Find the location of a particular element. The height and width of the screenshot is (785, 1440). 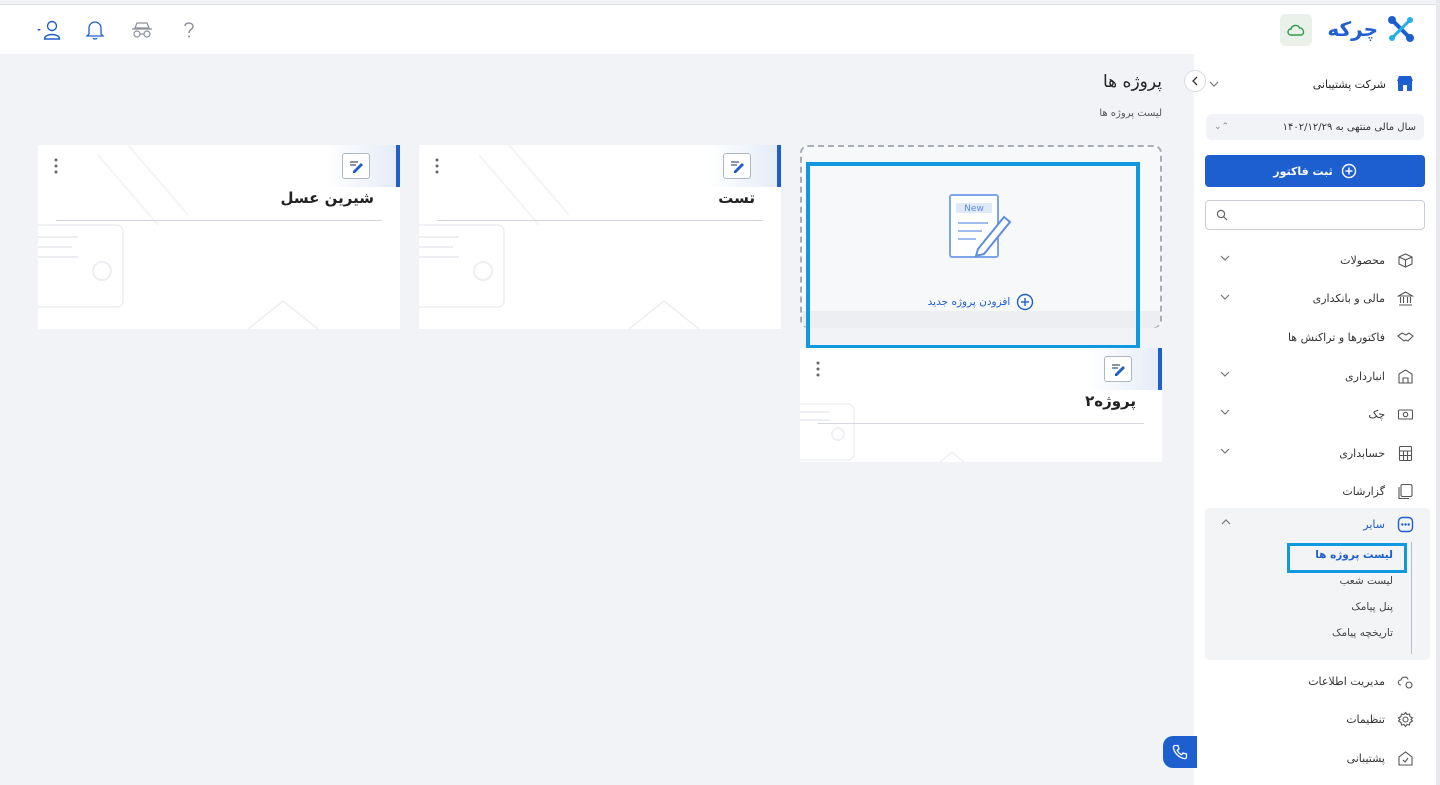

company-name: شرکت پشتیبانی is located at coordinates (1349, 84).